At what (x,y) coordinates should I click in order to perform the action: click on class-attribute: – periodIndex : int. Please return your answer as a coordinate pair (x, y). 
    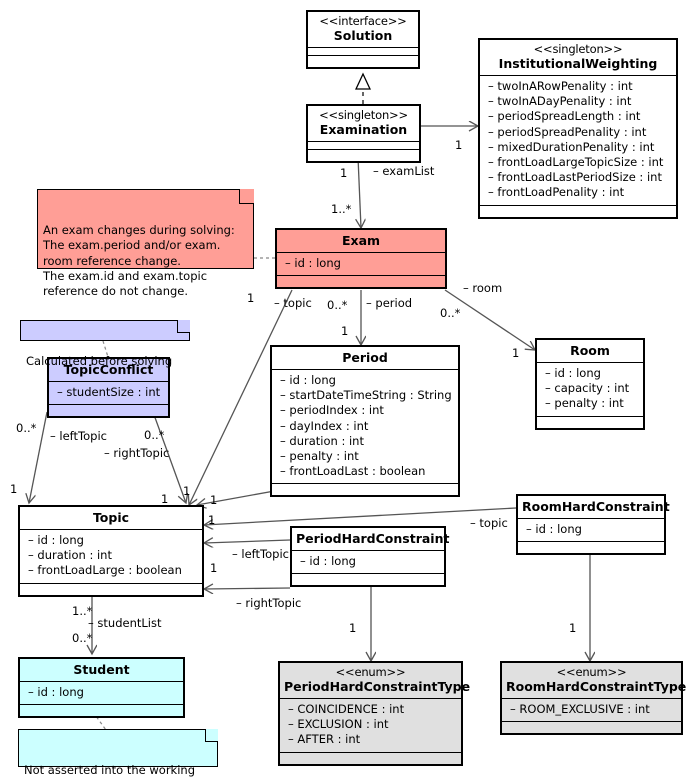
    Looking at the image, I should click on (332, 410).